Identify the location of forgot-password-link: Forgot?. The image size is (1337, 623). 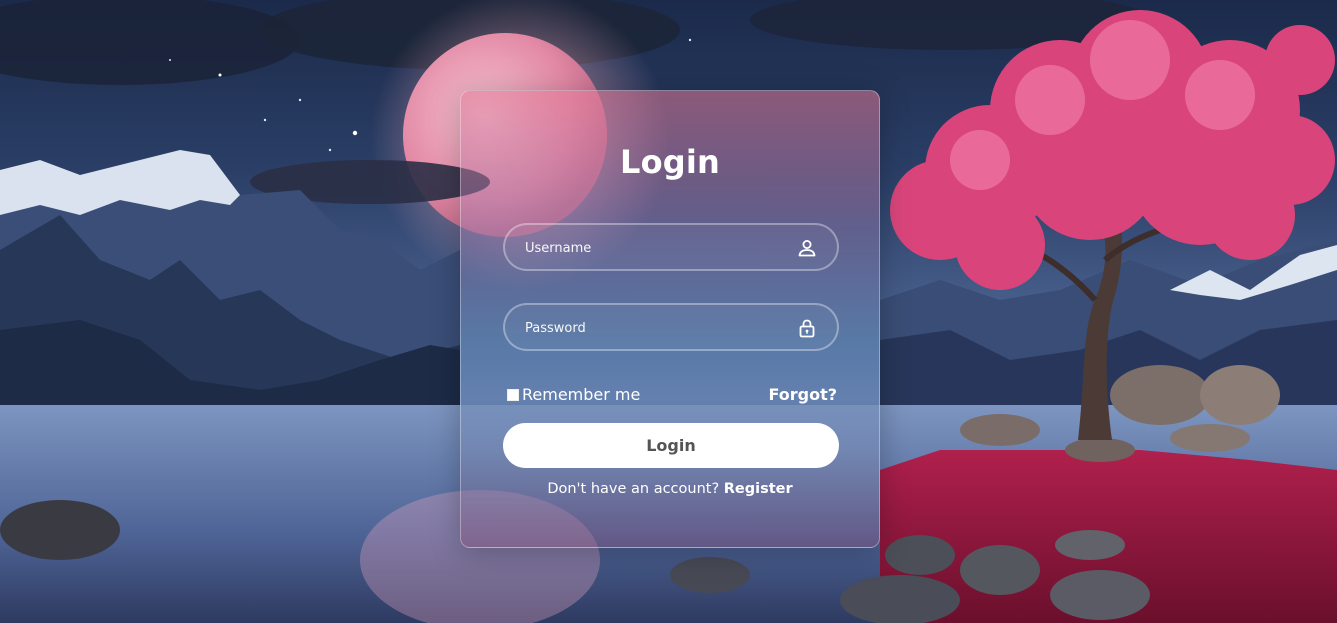
(802, 394).